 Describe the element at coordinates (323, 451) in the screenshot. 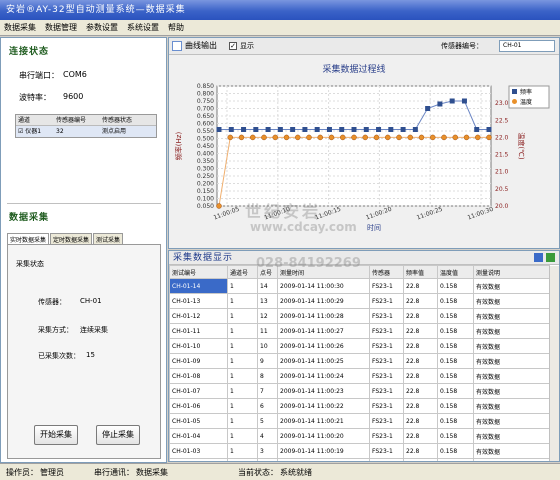

I see `table-cell: 2009-01-14 11:00:19` at that location.